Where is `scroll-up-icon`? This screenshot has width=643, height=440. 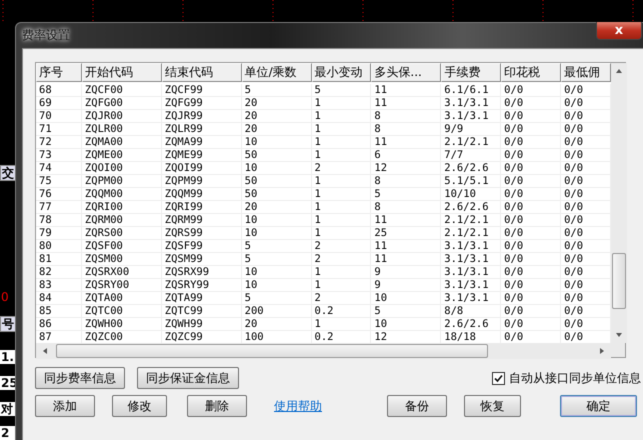 scroll-up-icon is located at coordinates (619, 71).